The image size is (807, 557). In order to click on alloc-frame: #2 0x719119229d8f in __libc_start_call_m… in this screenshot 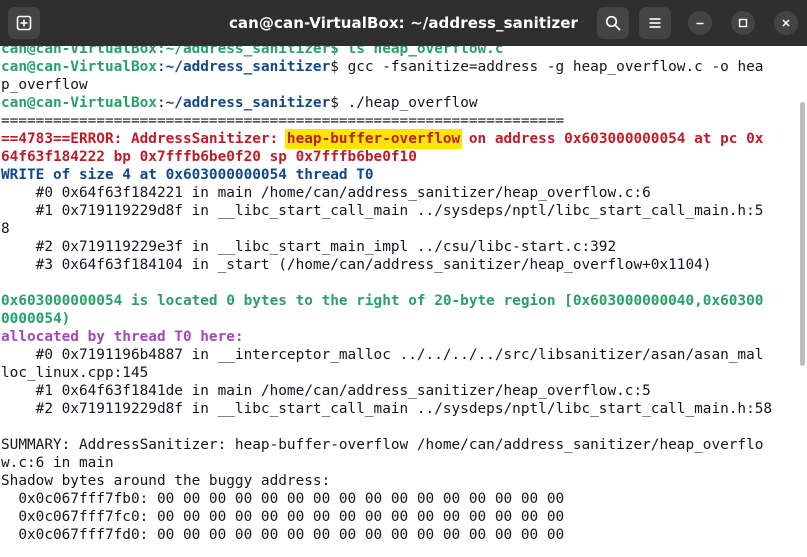, I will do `click(387, 409)`.